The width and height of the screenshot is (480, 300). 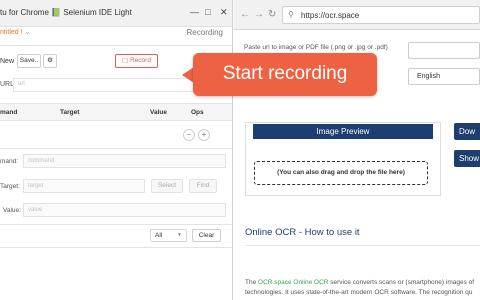 I want to click on url-label: URL, so click(x=7, y=84).